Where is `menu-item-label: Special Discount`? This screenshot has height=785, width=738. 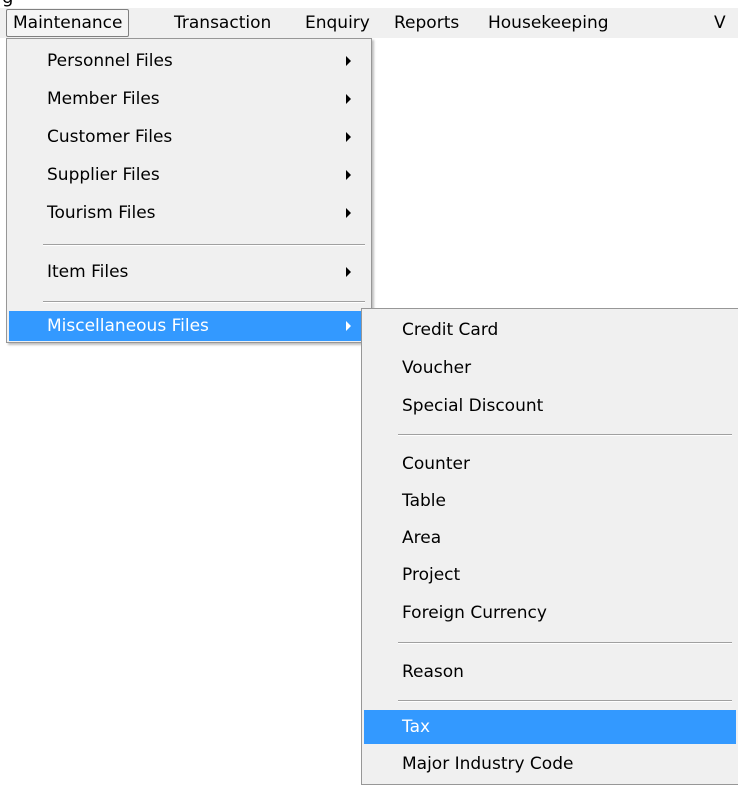
menu-item-label: Special Discount is located at coordinates (473, 406).